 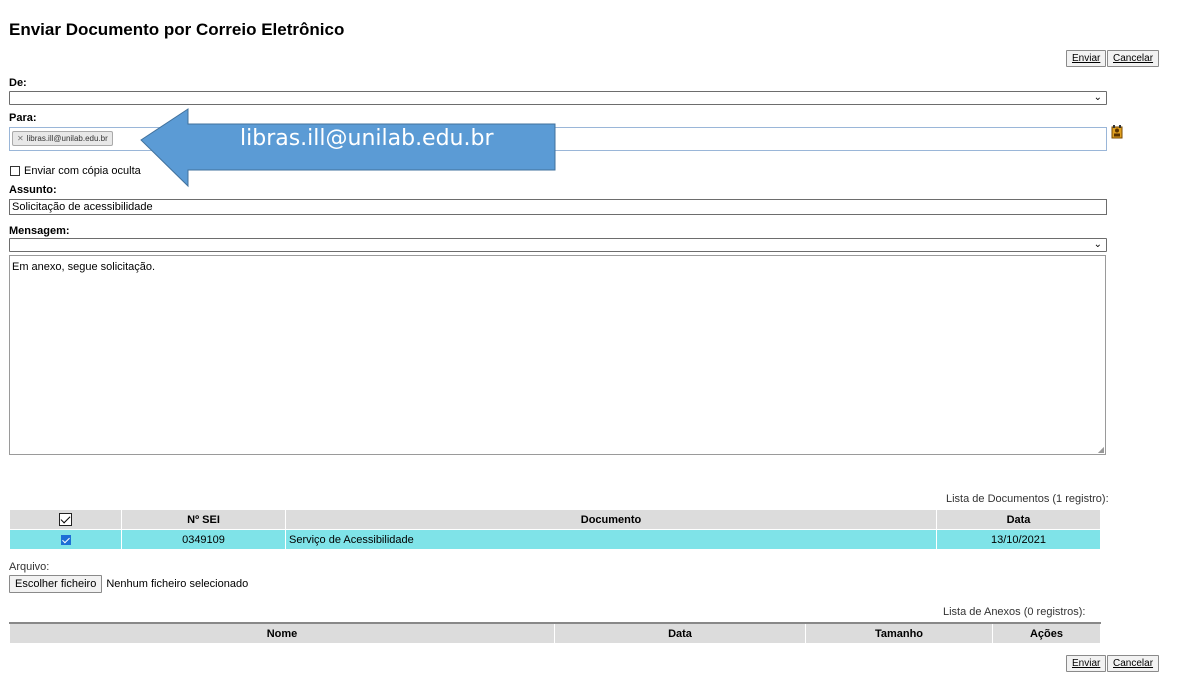 I want to click on attachments-caption: Lista de Anexos (0 registros):, so click(x=1014, y=612).